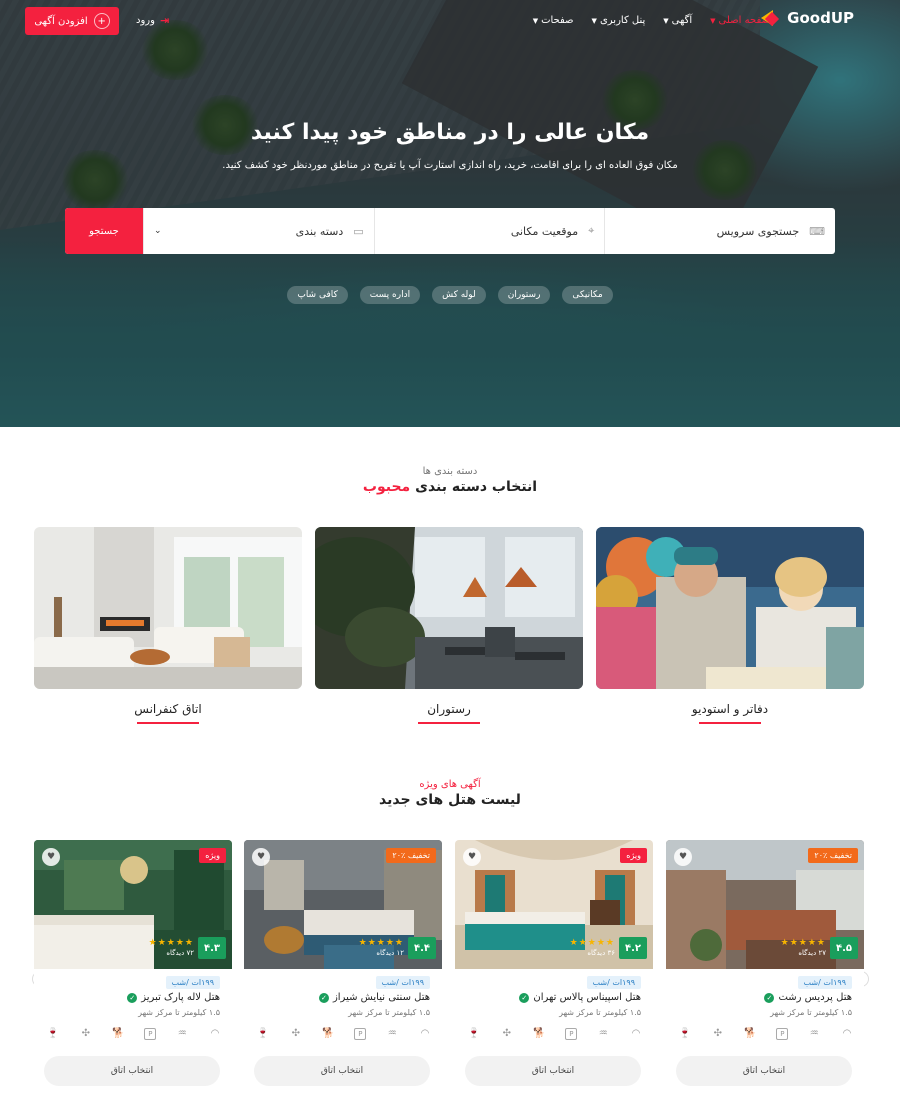 Image resolution: width=900 pixels, height=1100 pixels. What do you see at coordinates (666, 20) in the screenshot?
I see `chevron-down-icon: ▼` at bounding box center [666, 20].